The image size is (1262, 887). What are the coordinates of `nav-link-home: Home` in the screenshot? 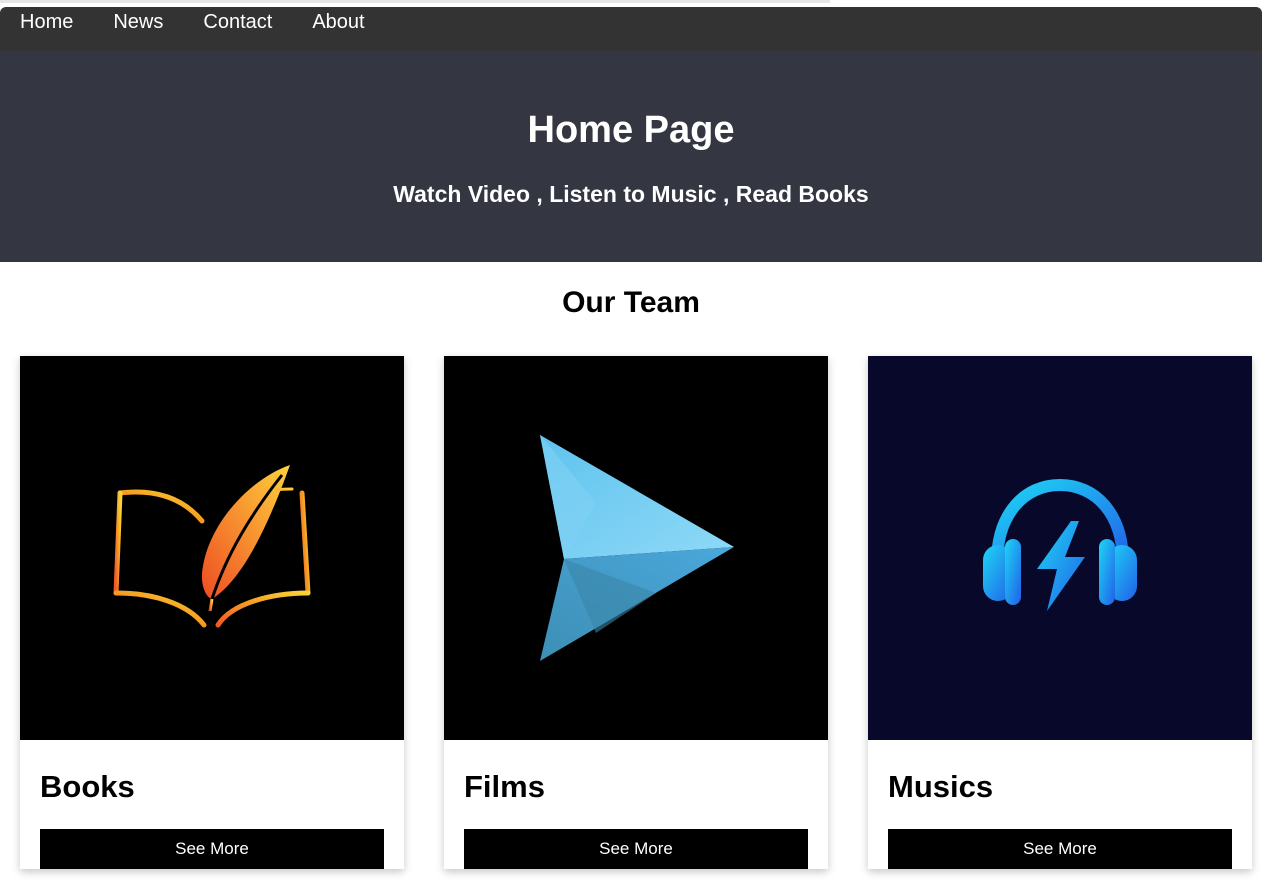 It's located at (46, 22).